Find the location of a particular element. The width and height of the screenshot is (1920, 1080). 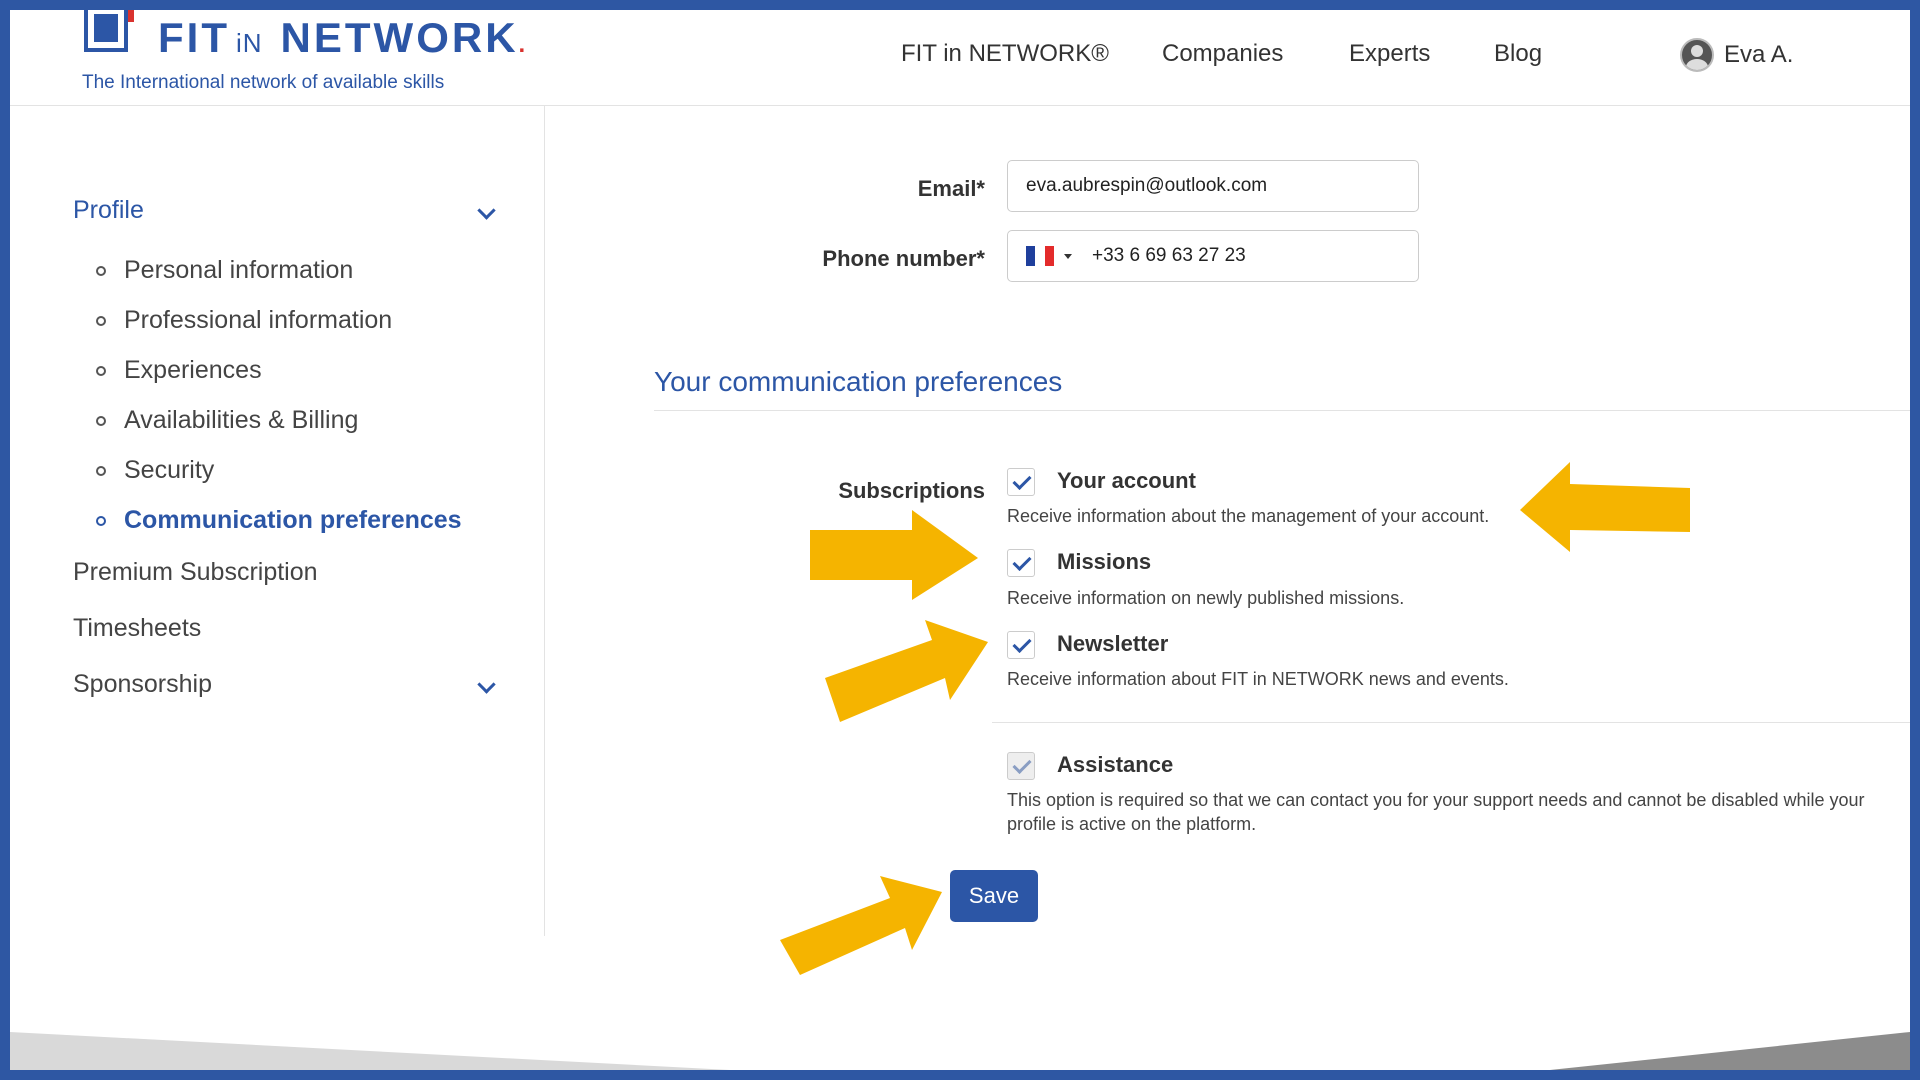

user-name: Eva A. is located at coordinates (1759, 54).